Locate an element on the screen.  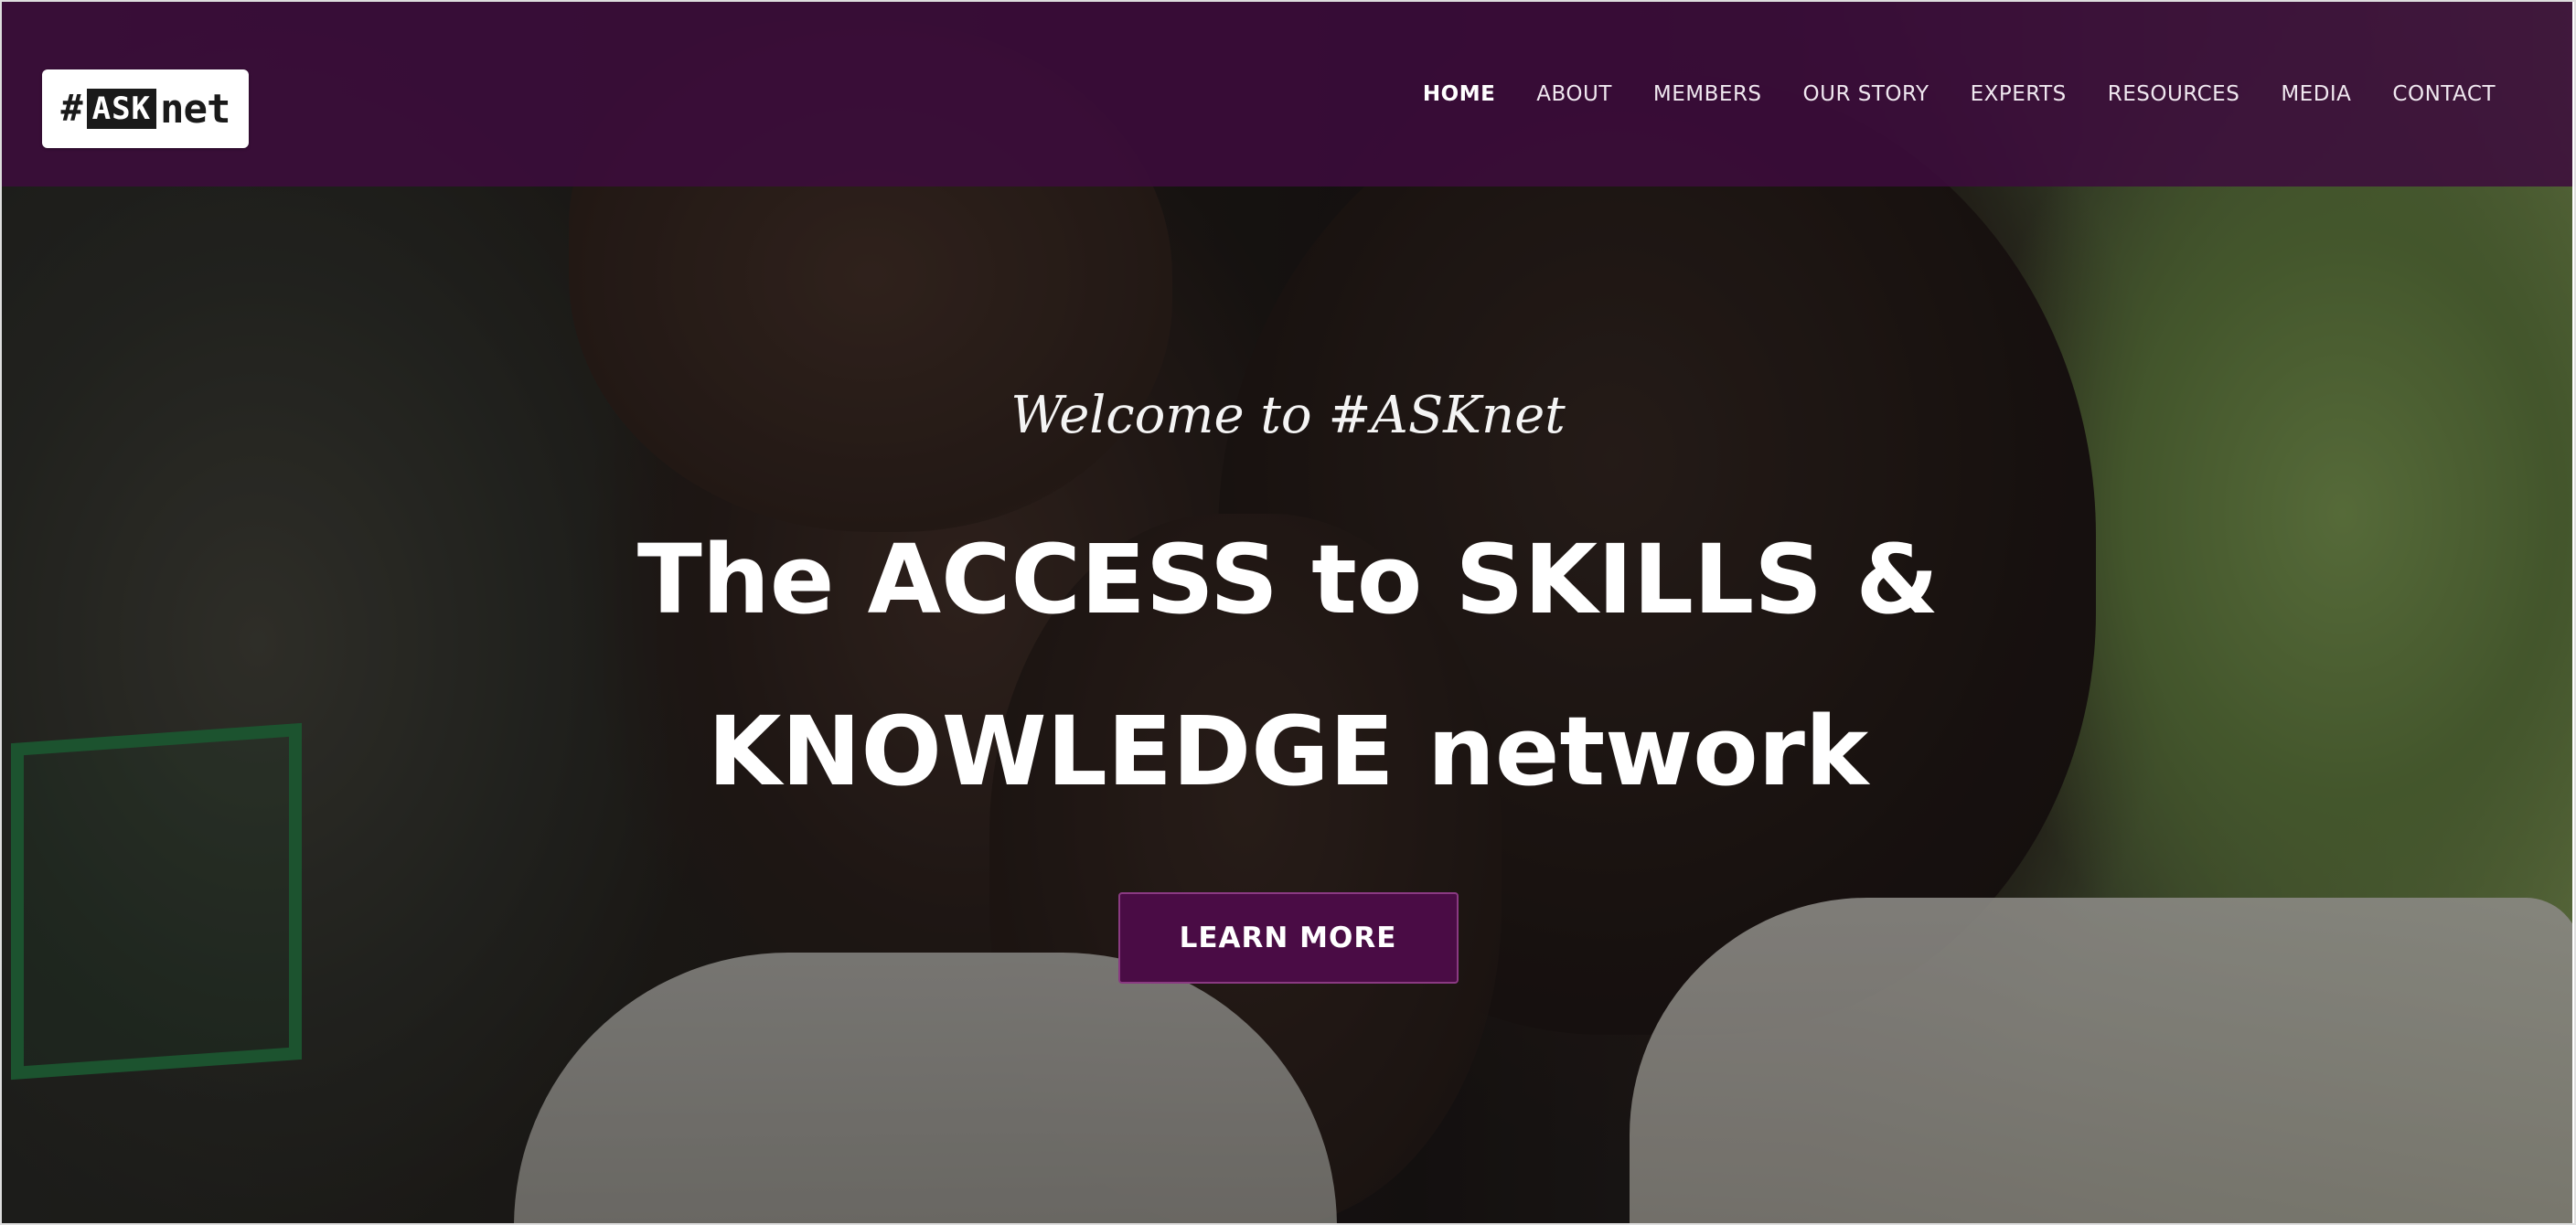
nav-link-about: ABOUT is located at coordinates (1574, 94).